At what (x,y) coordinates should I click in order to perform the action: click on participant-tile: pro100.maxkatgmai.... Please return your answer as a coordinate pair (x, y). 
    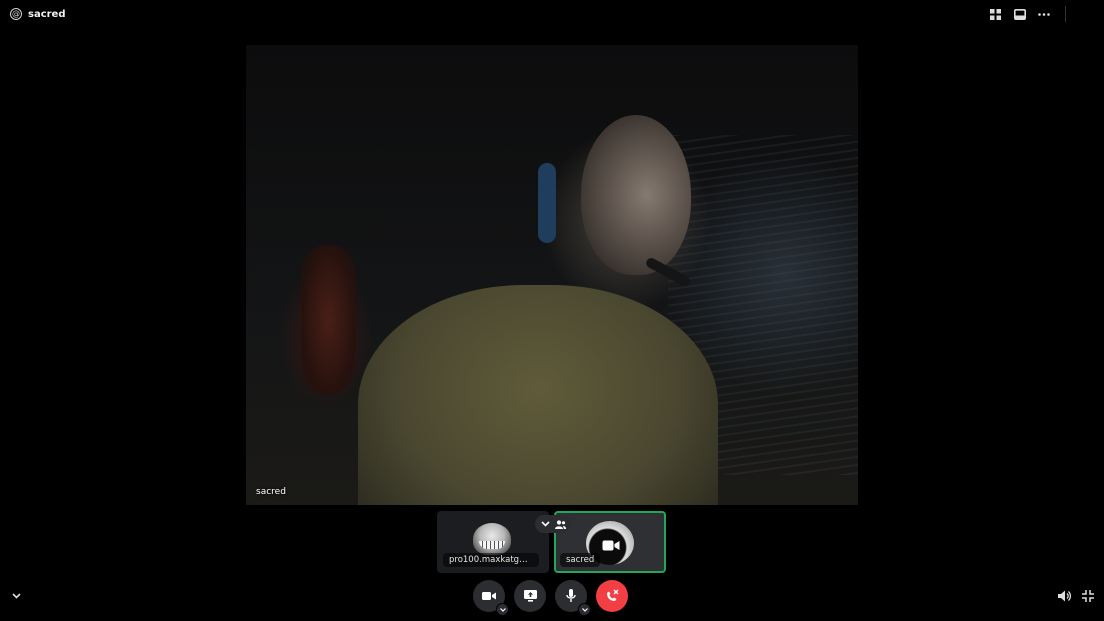
    Looking at the image, I should click on (493, 542).